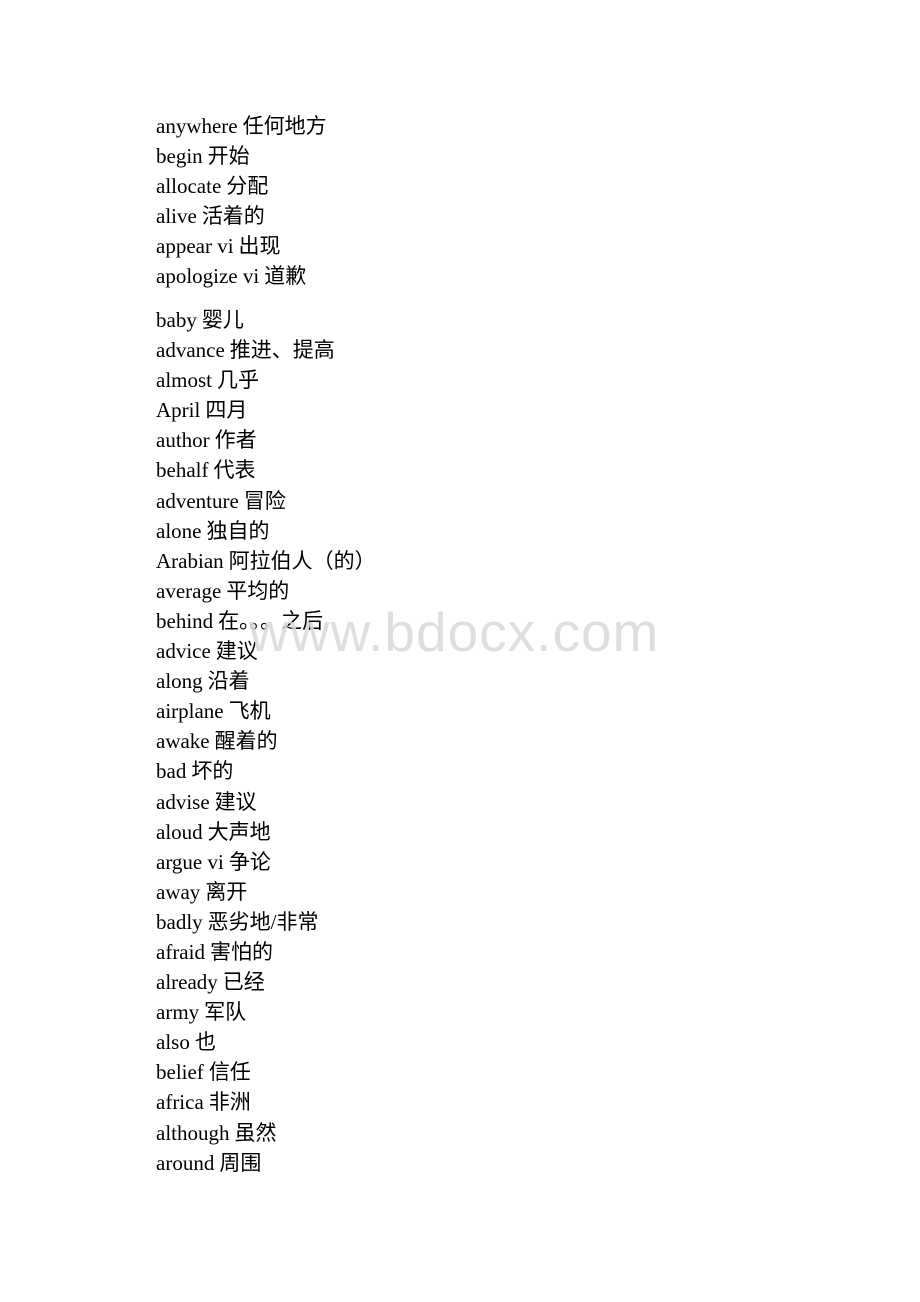 This screenshot has height=1302, width=920. I want to click on entry-meaning: 军队, so click(225, 1012).